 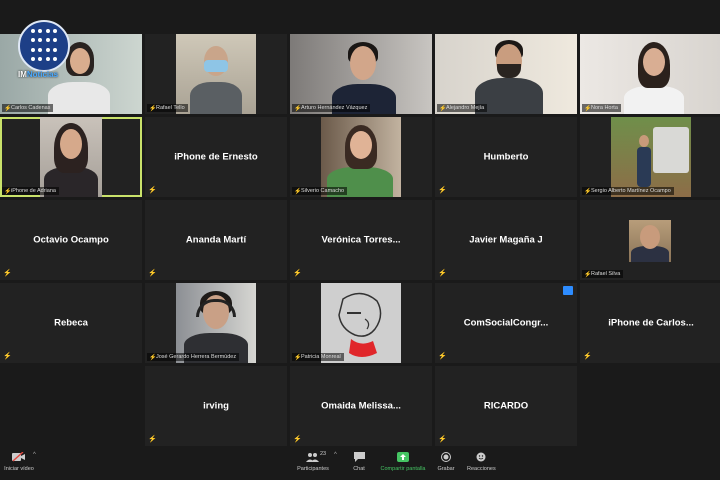 I want to click on participant-display-name: Ananda Martí, so click(x=216, y=240).